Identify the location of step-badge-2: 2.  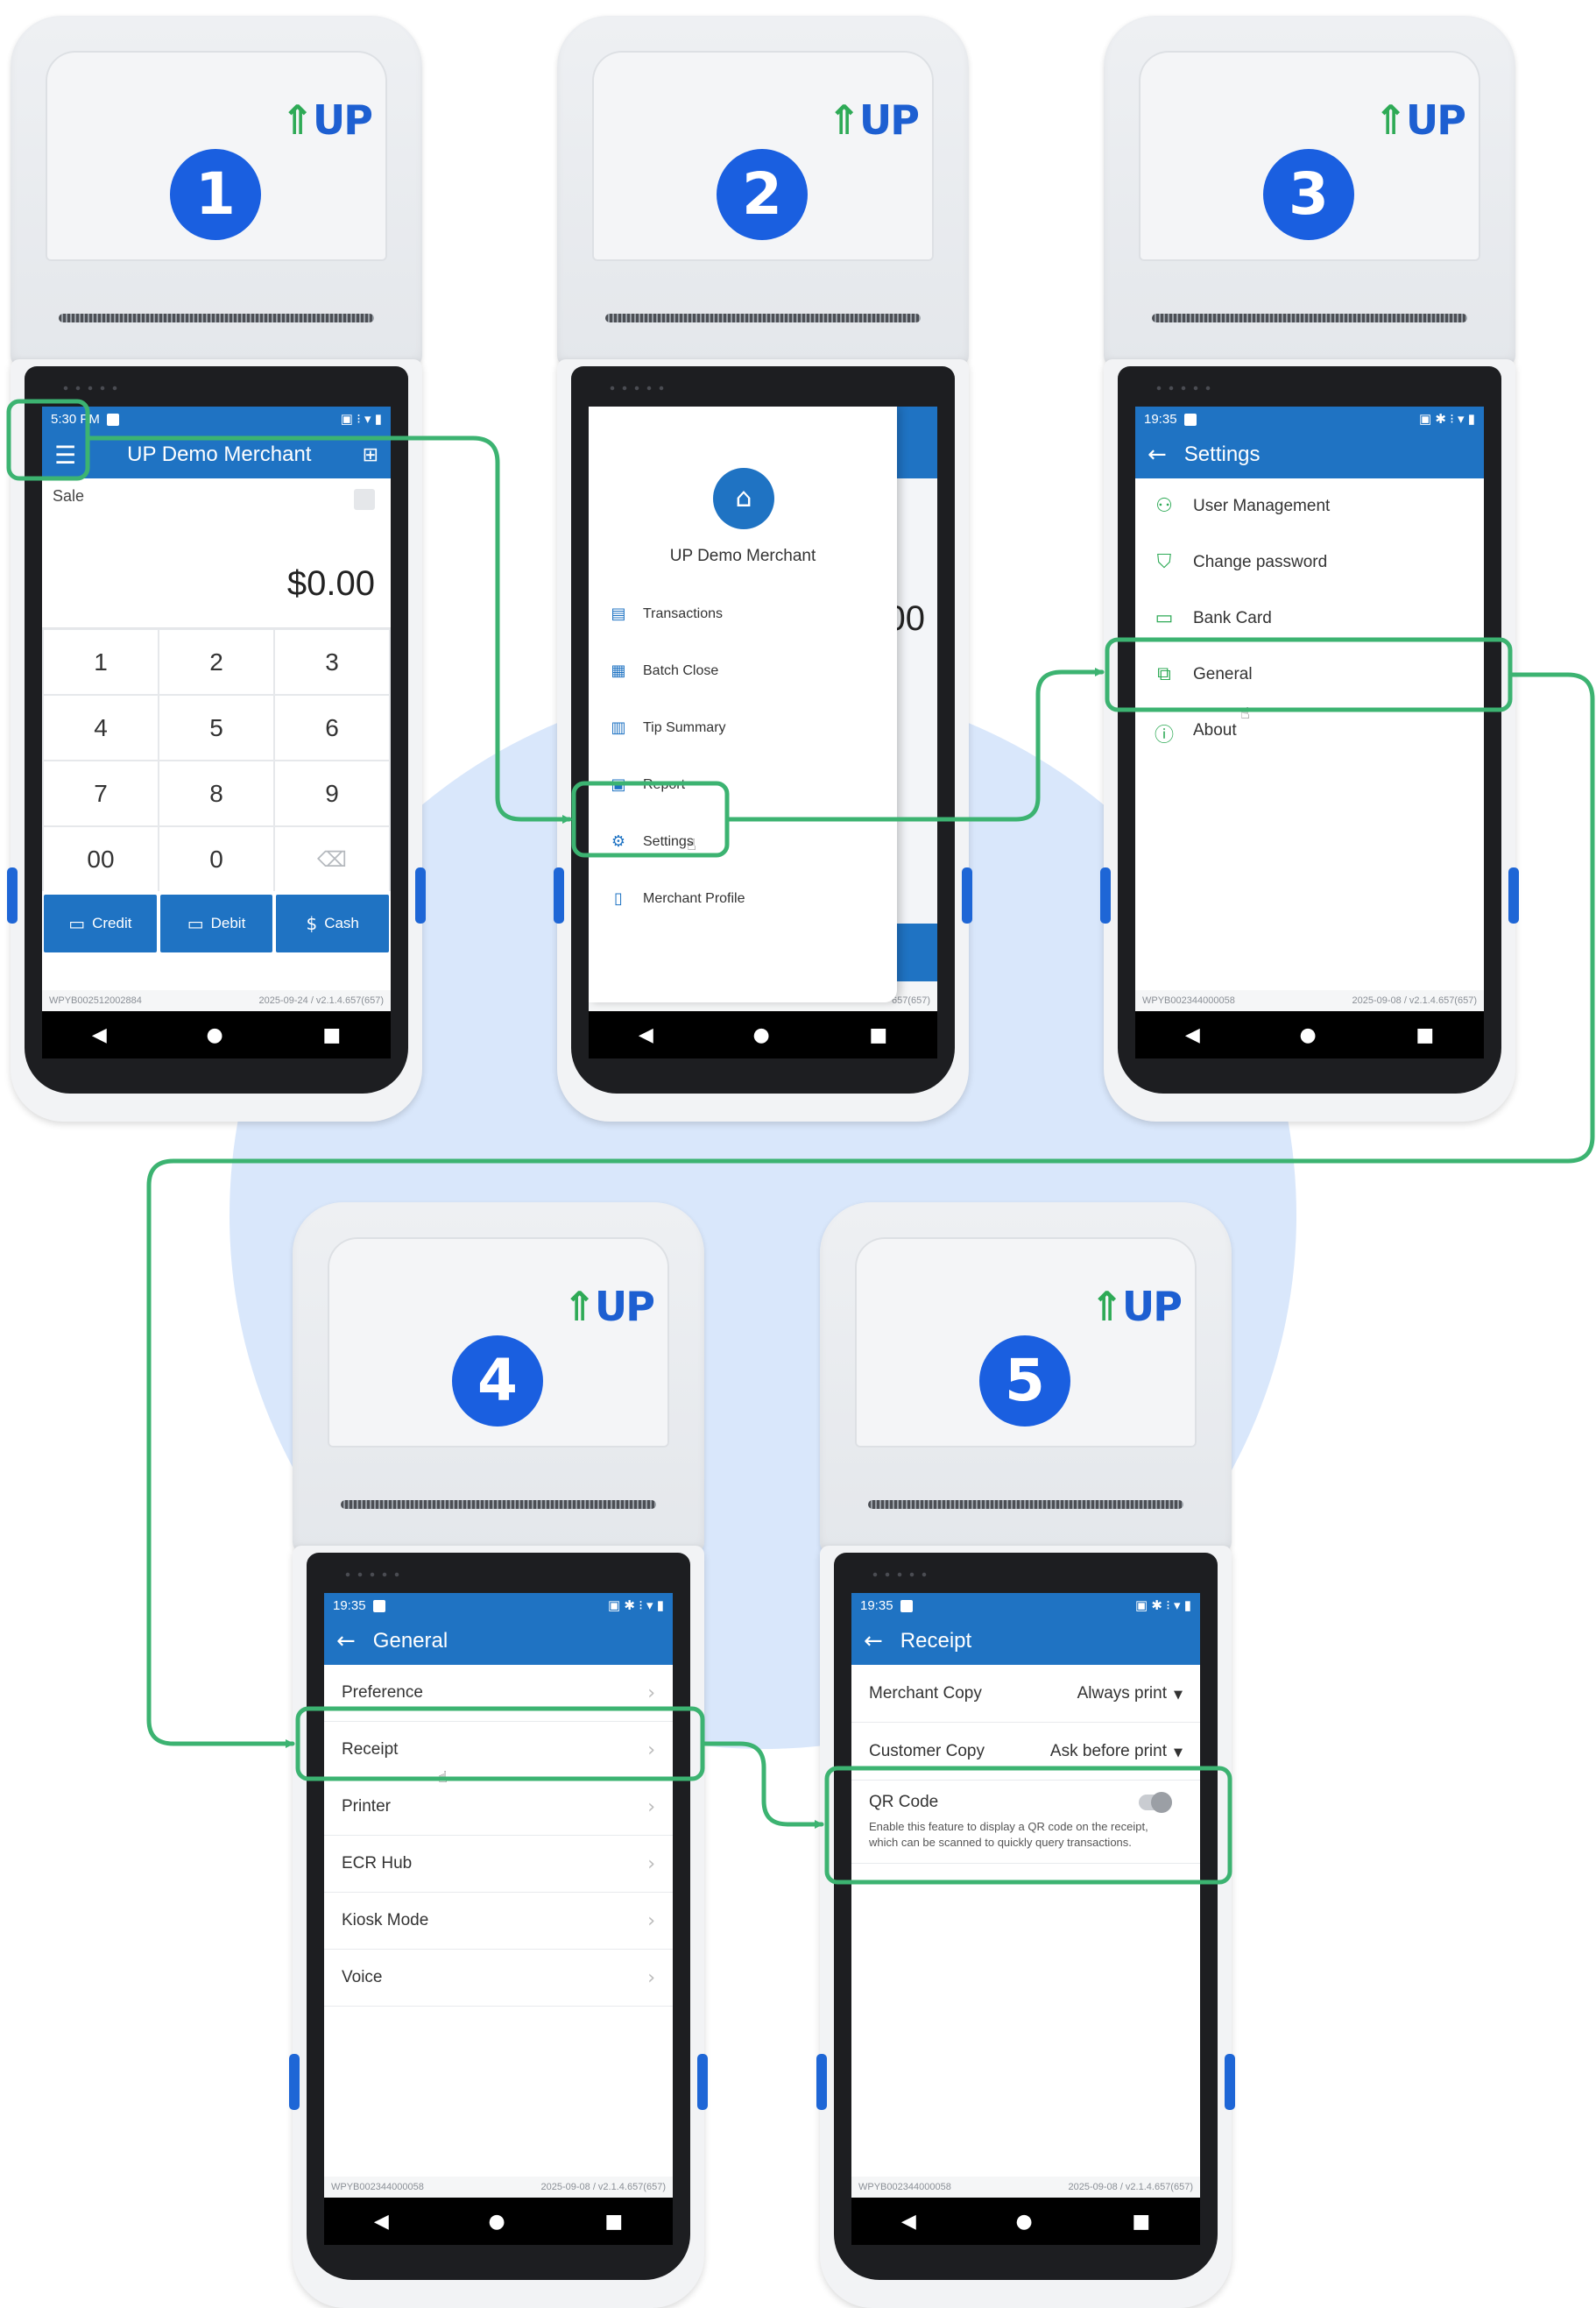
(762, 194).